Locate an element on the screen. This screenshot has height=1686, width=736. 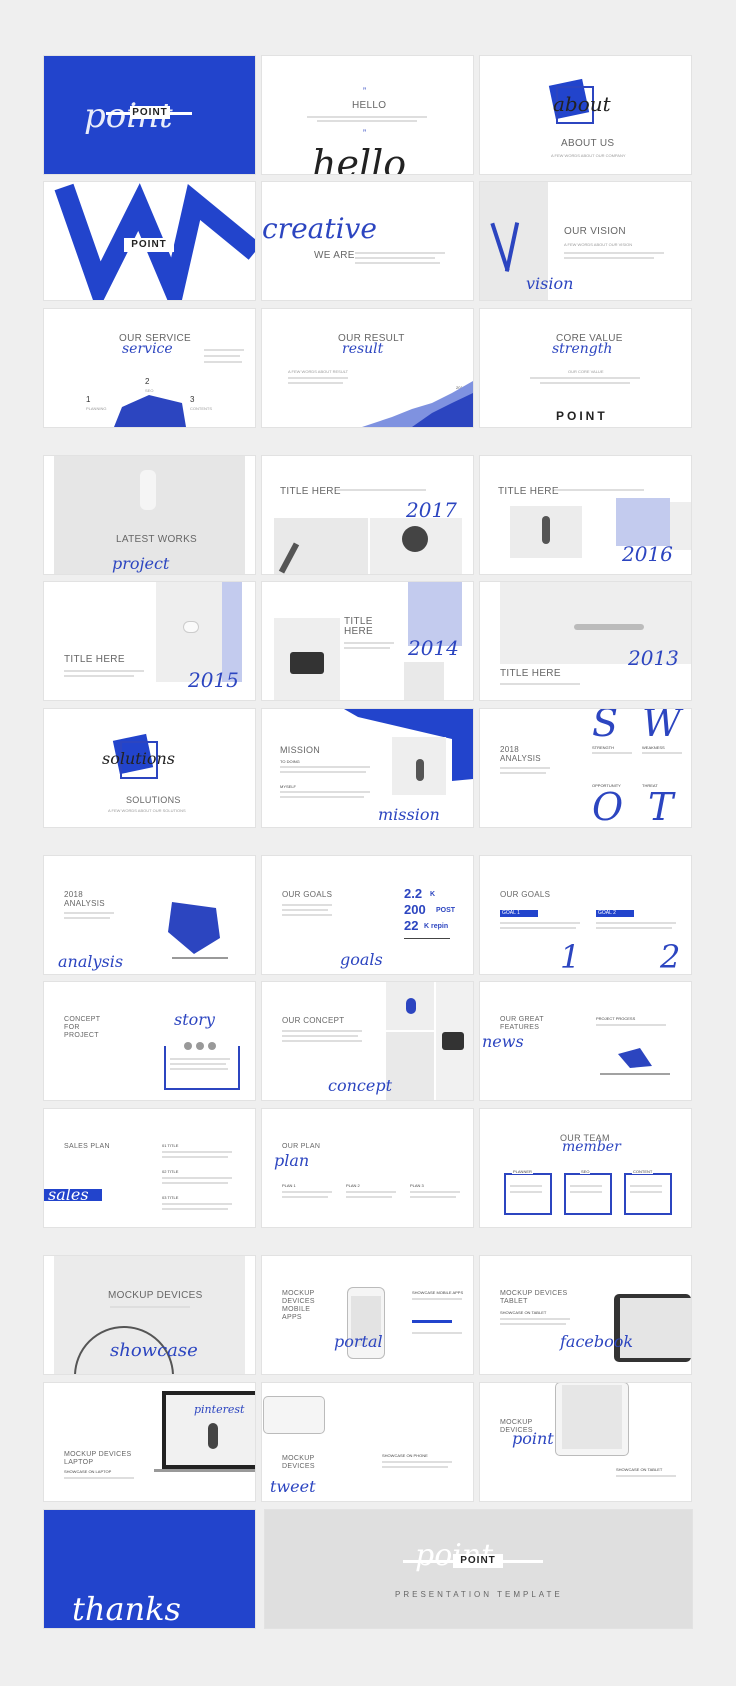
slide-core-value: CORE VALUE strength OUR CORE VALUE POINT is located at coordinates (585, 368).